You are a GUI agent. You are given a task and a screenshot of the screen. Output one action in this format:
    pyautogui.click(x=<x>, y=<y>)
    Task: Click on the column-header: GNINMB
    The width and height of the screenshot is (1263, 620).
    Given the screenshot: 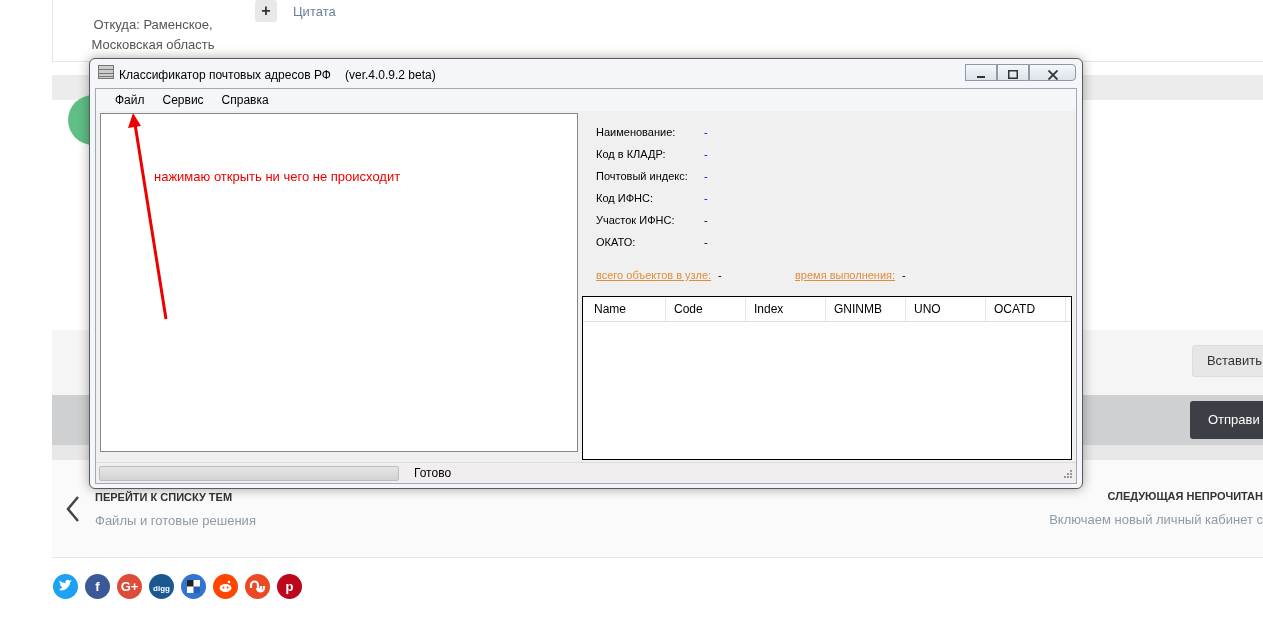 What is the action you would take?
    pyautogui.click(x=866, y=309)
    